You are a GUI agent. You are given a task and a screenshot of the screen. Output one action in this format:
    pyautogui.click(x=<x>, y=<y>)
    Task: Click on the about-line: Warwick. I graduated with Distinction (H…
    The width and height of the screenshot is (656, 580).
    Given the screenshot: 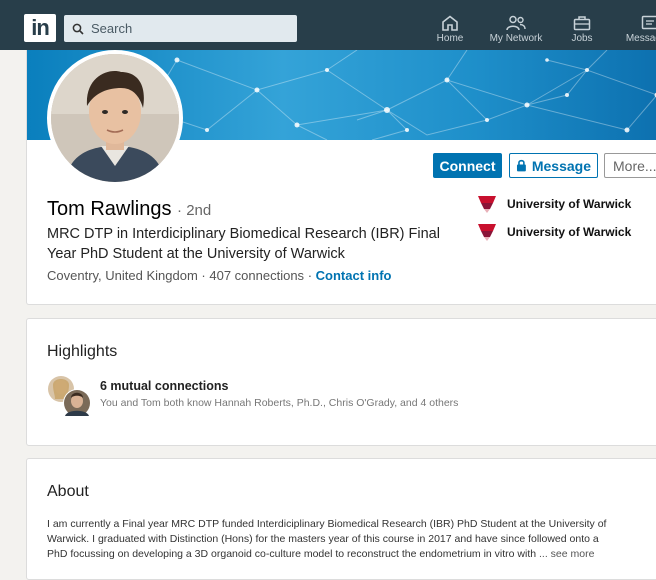 What is the action you would take?
    pyautogui.click(x=351, y=539)
    